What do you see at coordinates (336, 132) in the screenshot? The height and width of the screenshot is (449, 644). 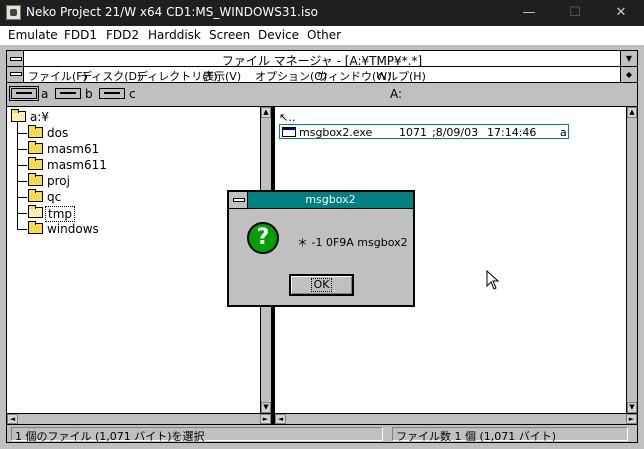 I see `file-name: msgbox2.exe` at bounding box center [336, 132].